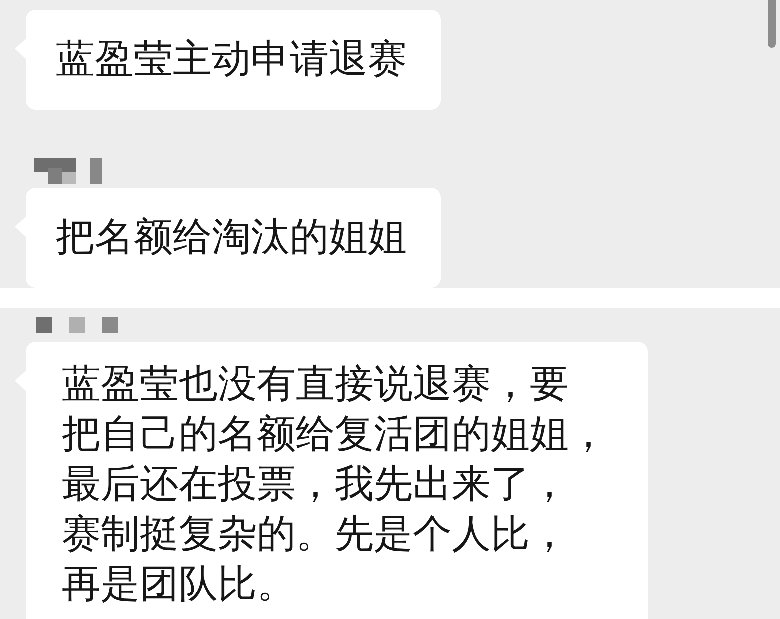  Describe the element at coordinates (315, 535) in the screenshot. I see `message-text: 赛制挺复杂的。先是个人比，` at that location.